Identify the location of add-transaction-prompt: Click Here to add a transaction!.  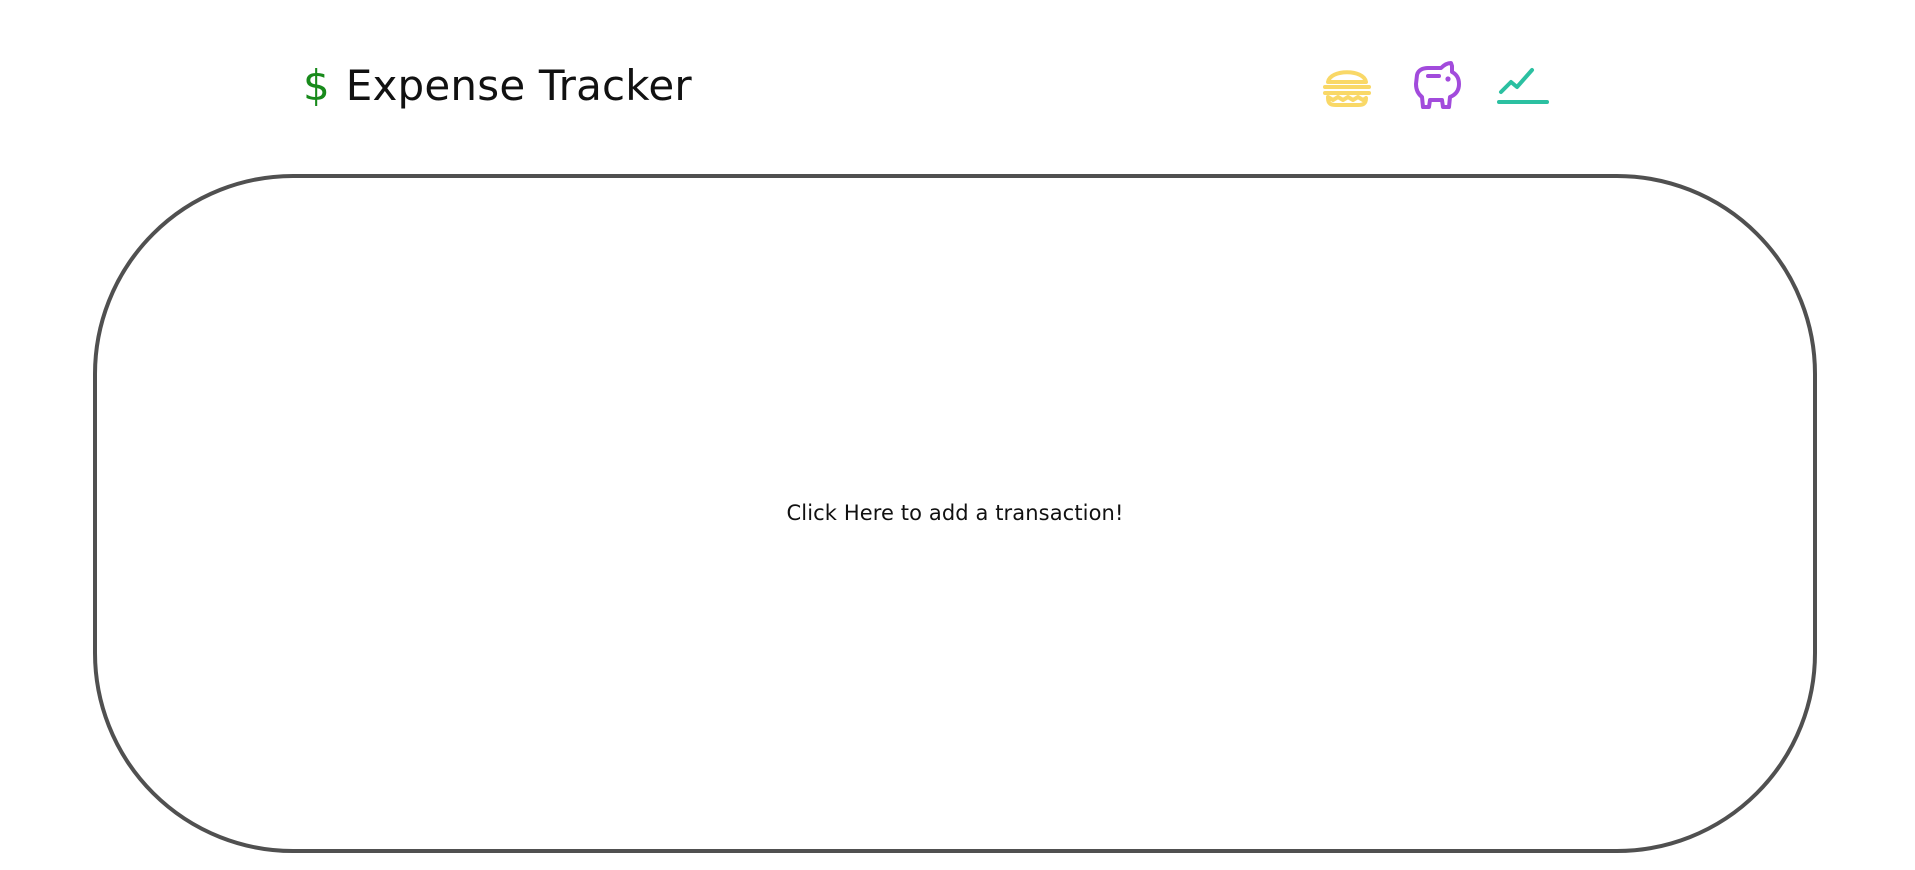
(955, 513).